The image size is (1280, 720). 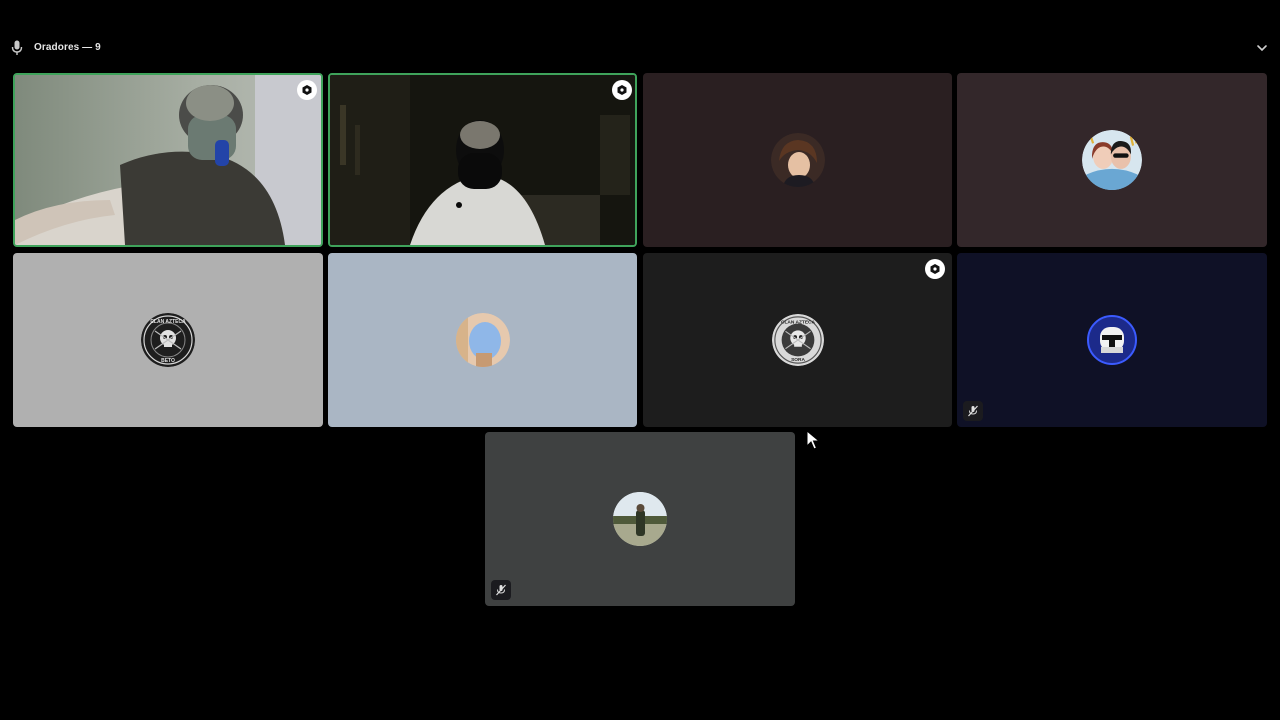 I want to click on chevron-down-icon, so click(x=1262, y=48).